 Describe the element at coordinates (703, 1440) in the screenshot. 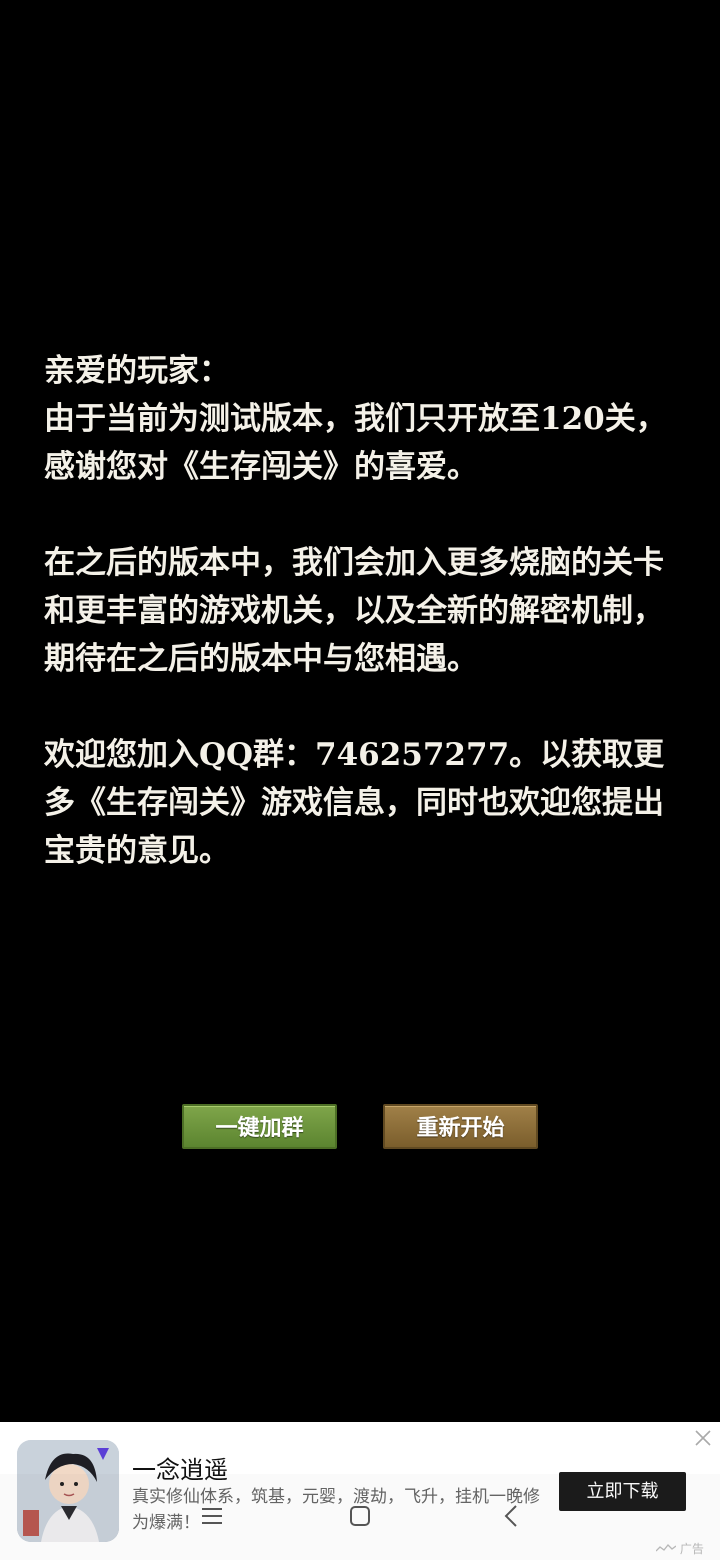

I see `close-icon` at that location.